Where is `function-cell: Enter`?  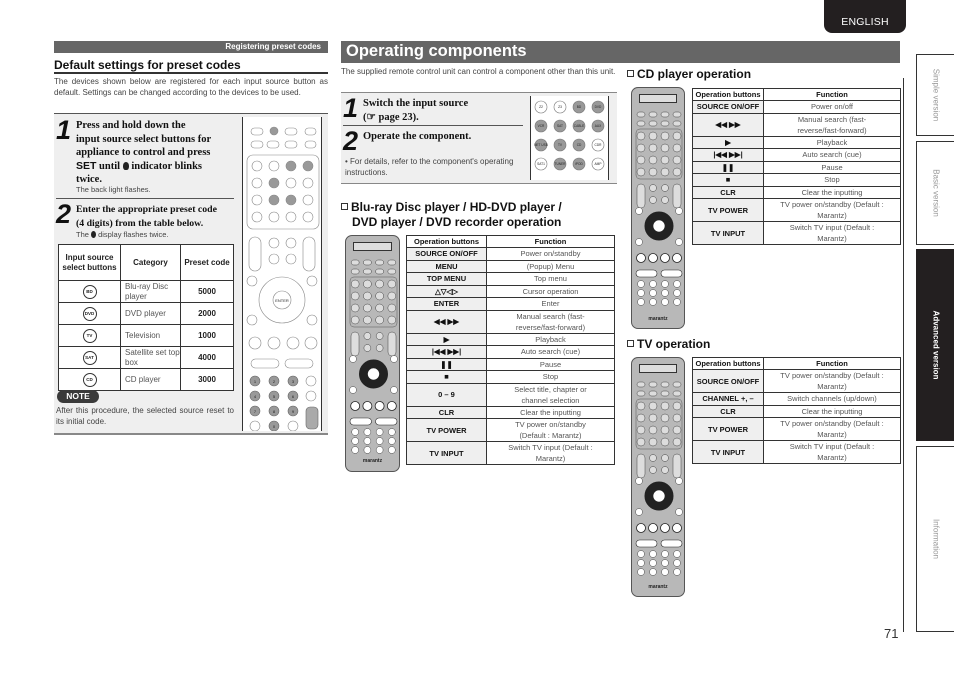
function-cell: Enter is located at coordinates (550, 304).